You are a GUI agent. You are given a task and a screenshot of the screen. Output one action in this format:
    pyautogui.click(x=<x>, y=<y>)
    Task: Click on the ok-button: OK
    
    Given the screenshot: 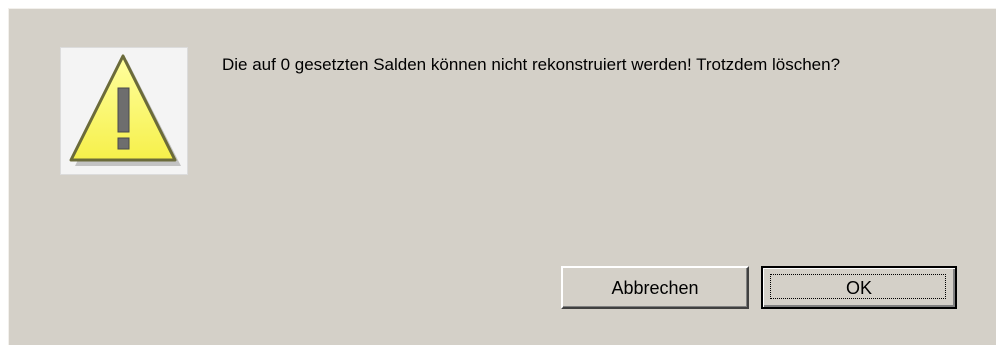 What is the action you would take?
    pyautogui.click(x=859, y=287)
    